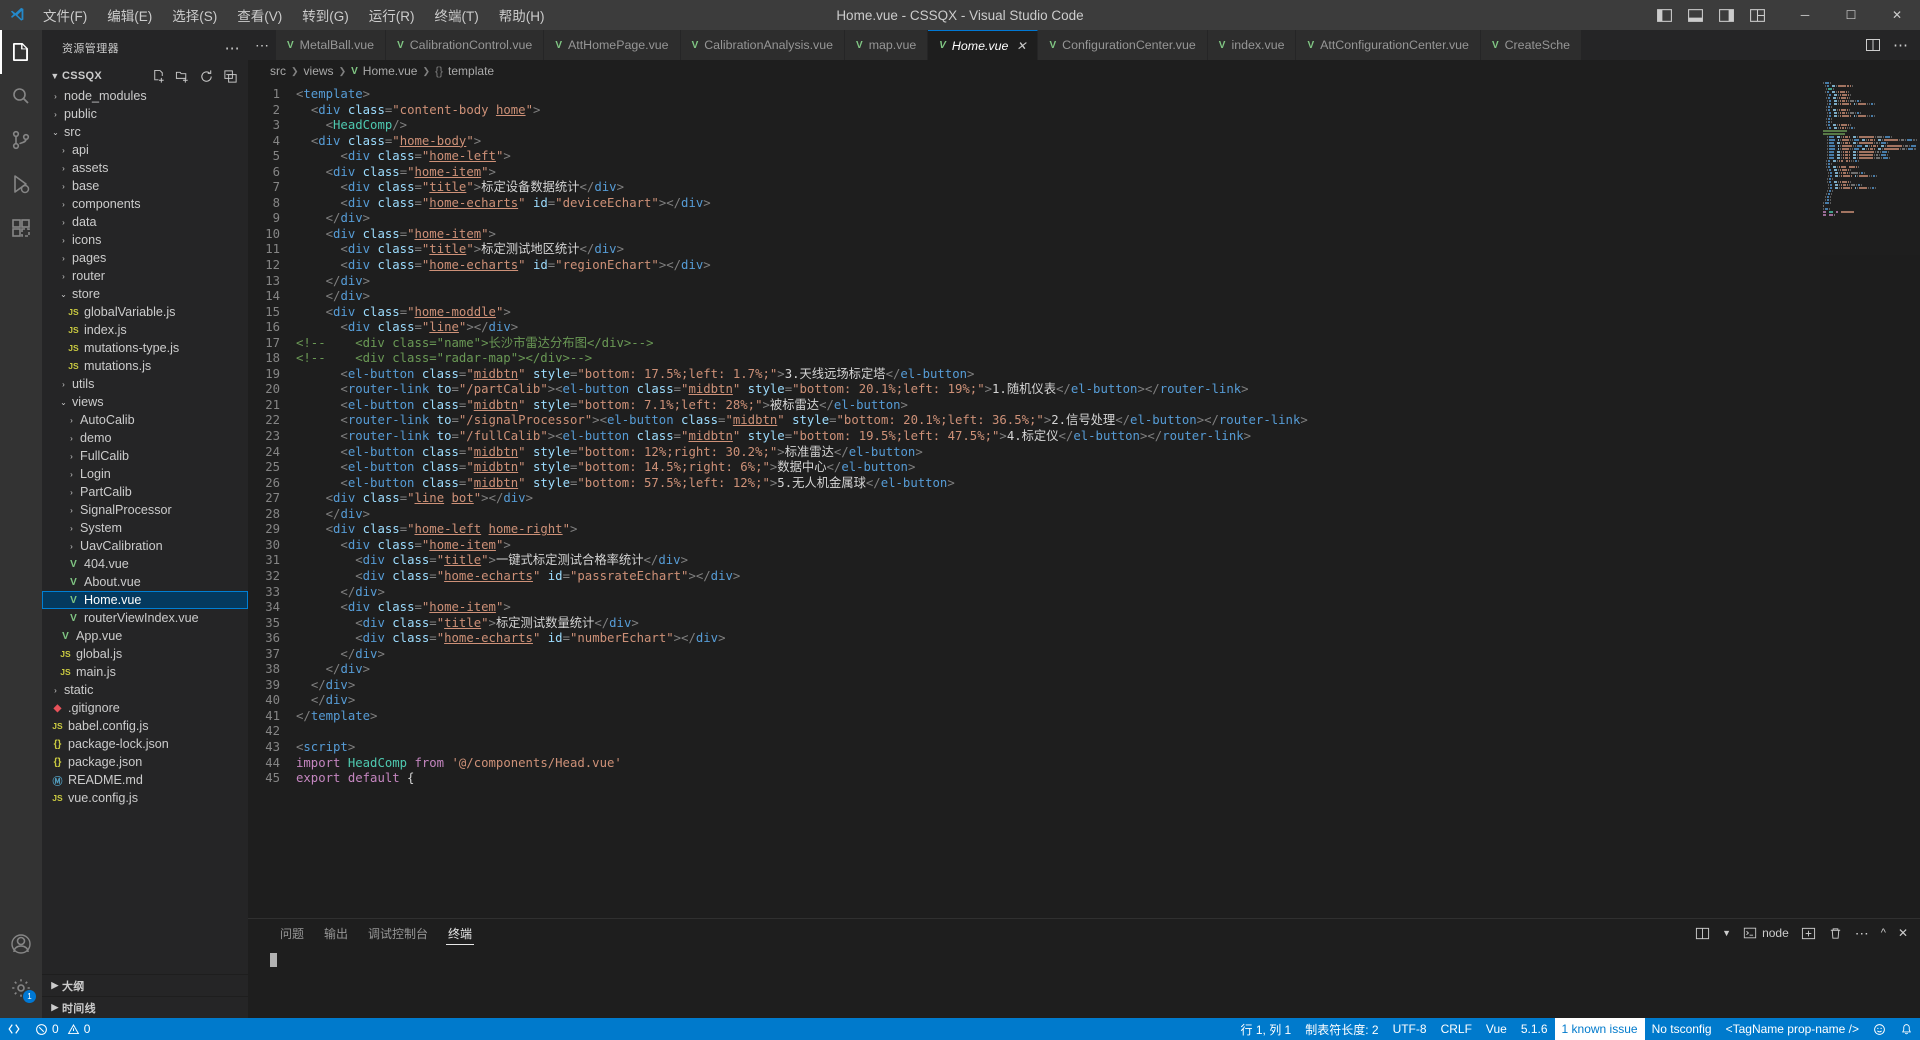 This screenshot has width=1920, height=1040. Describe the element at coordinates (62, 1029) in the screenshot. I see `problems-status: 0 0` at that location.